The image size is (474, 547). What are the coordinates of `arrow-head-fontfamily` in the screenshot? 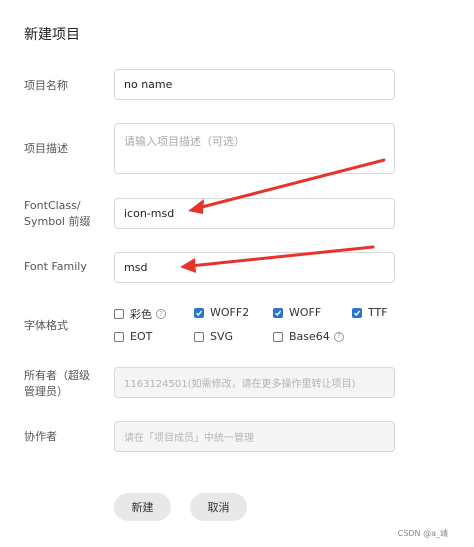 It's located at (188, 265).